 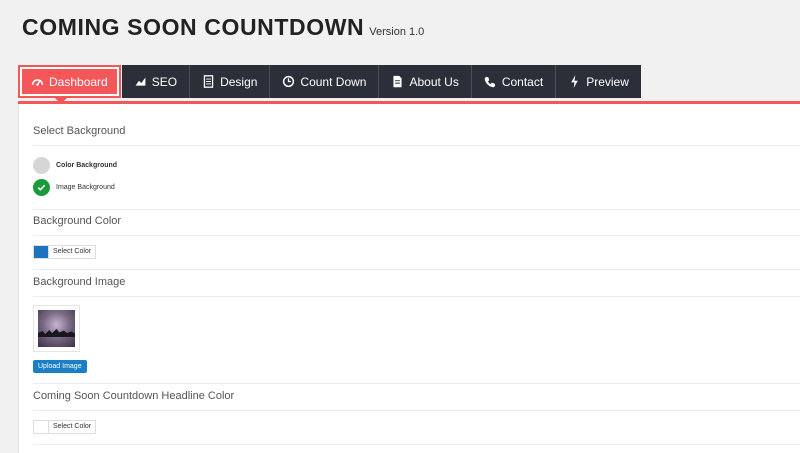 I want to click on header: COMING SOON COUNTDOWN Version 1.0, so click(x=223, y=27).